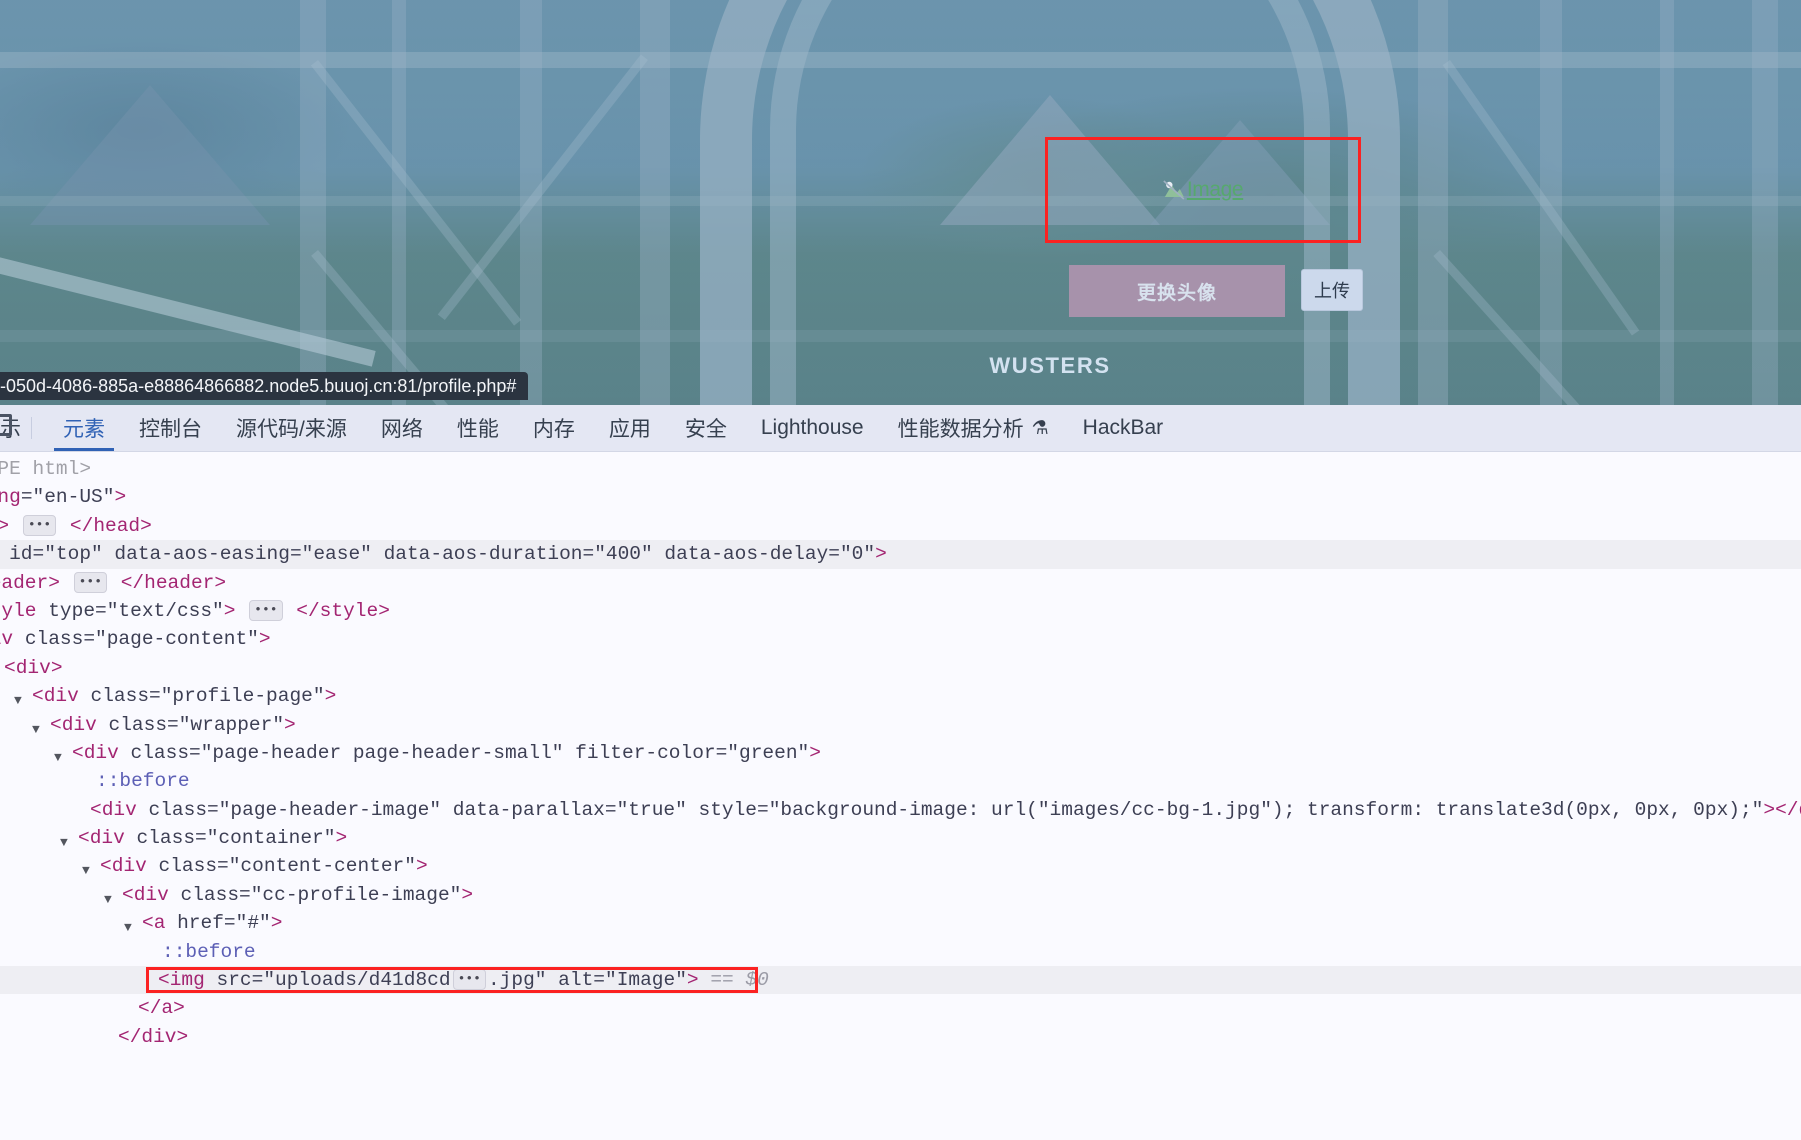 The width and height of the screenshot is (1801, 1140). I want to click on tab-label: 网络, so click(401, 429).